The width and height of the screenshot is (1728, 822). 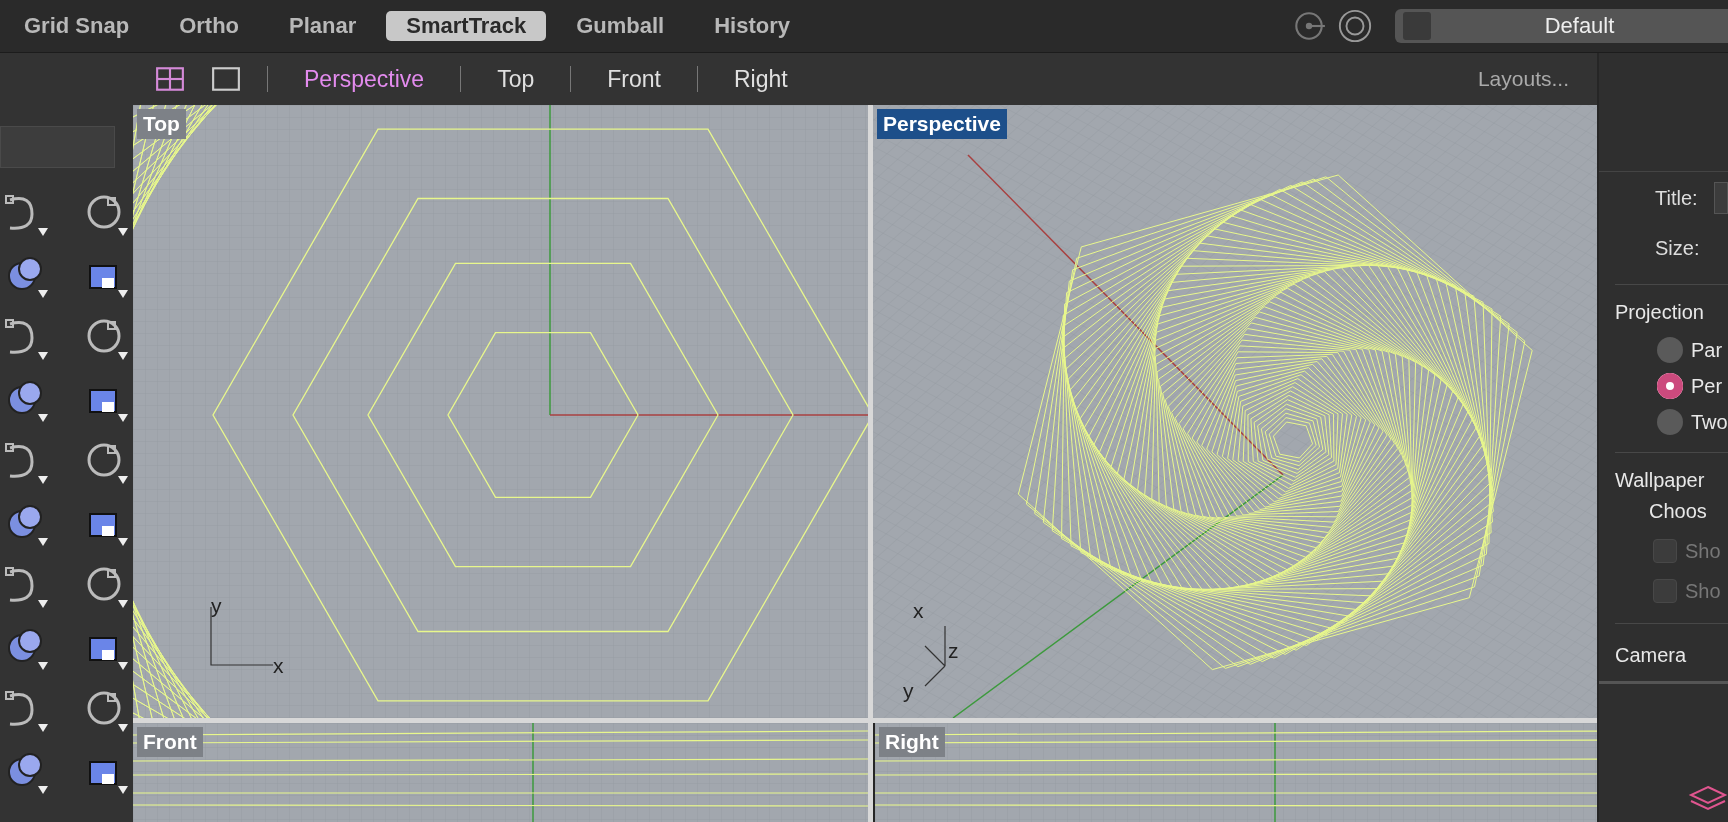 What do you see at coordinates (935, 656) in the screenshot?
I see `axis-icon` at bounding box center [935, 656].